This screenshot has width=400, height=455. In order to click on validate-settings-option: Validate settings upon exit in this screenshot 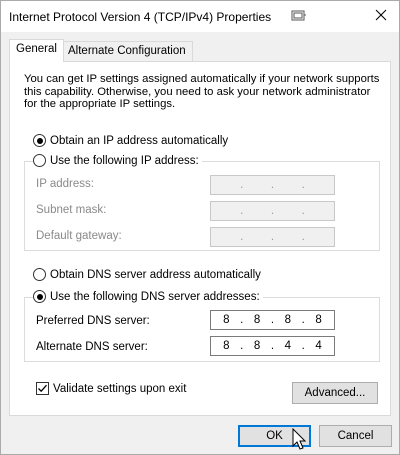, I will do `click(111, 388)`.